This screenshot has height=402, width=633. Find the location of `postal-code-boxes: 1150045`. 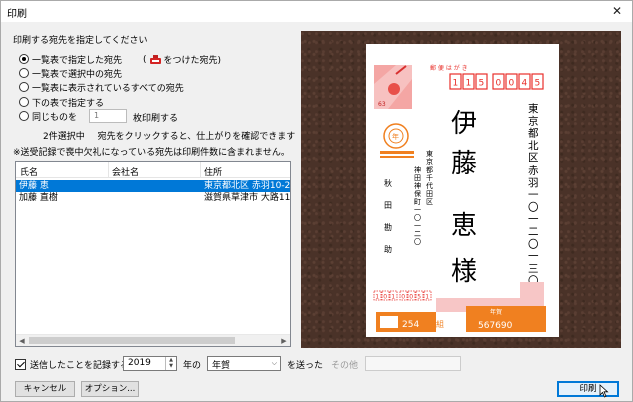

postal-code-boxes: 1150045 is located at coordinates (496, 81).